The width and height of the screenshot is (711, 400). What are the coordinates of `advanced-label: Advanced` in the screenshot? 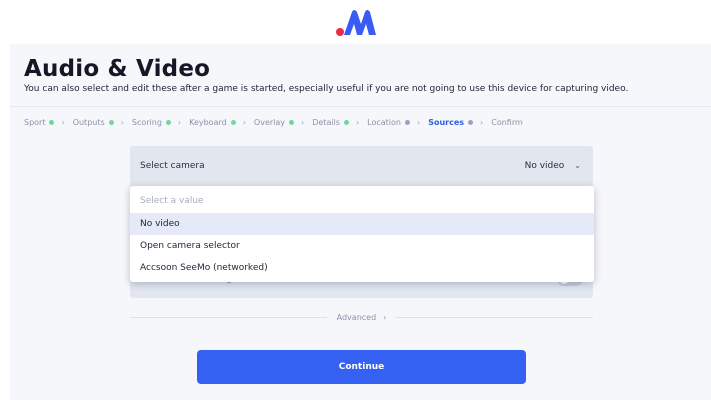 It's located at (356, 317).